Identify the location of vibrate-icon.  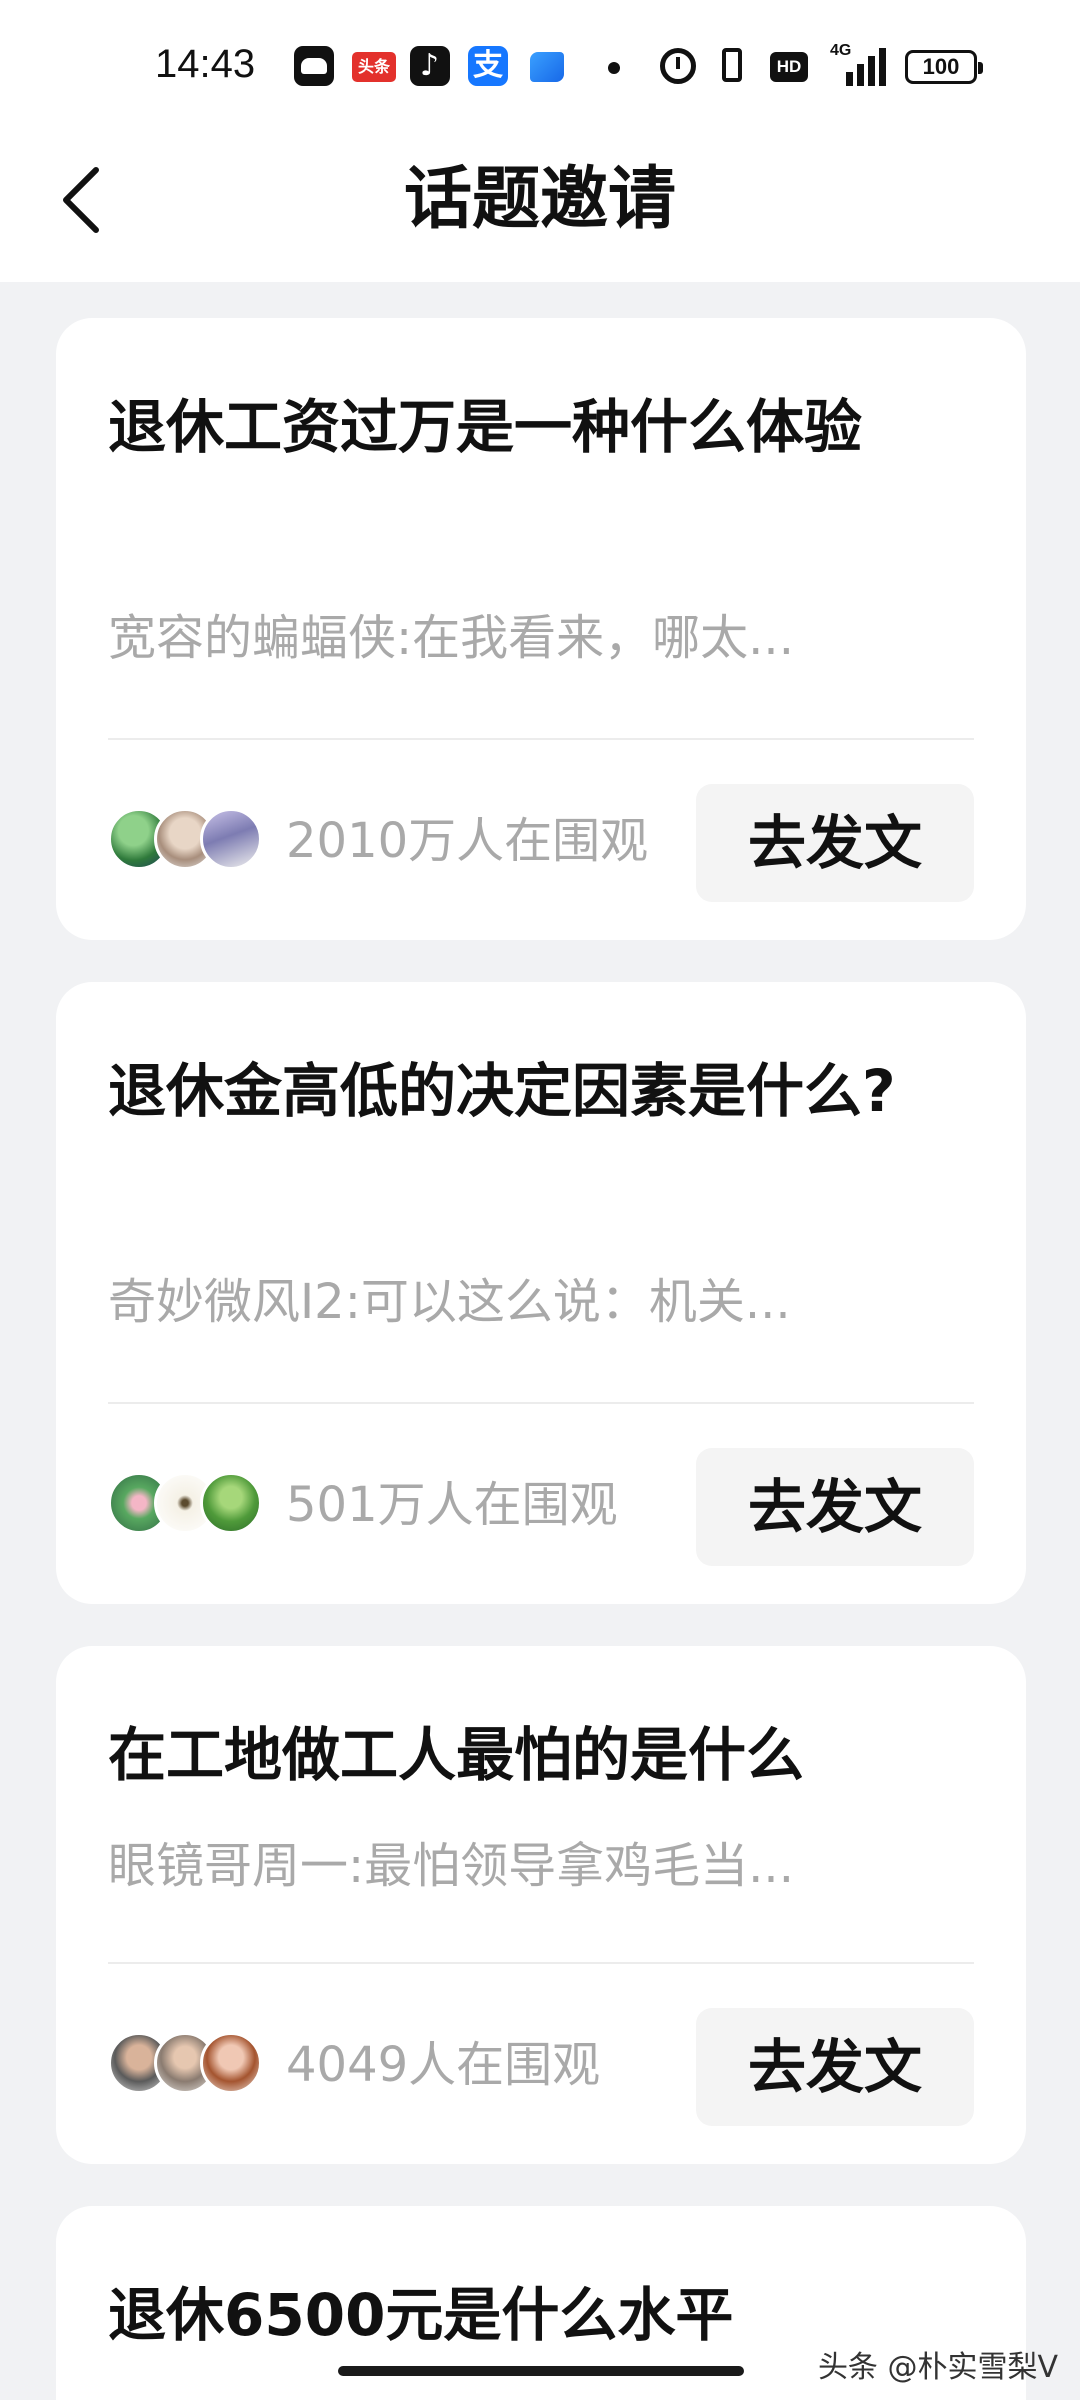
(732, 65).